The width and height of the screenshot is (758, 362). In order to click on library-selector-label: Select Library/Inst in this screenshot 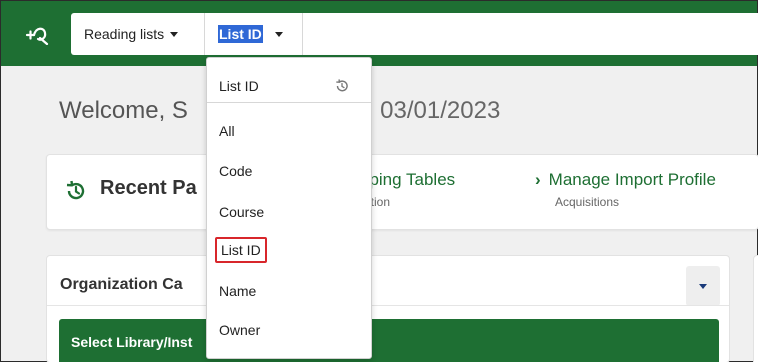, I will do `click(132, 342)`.